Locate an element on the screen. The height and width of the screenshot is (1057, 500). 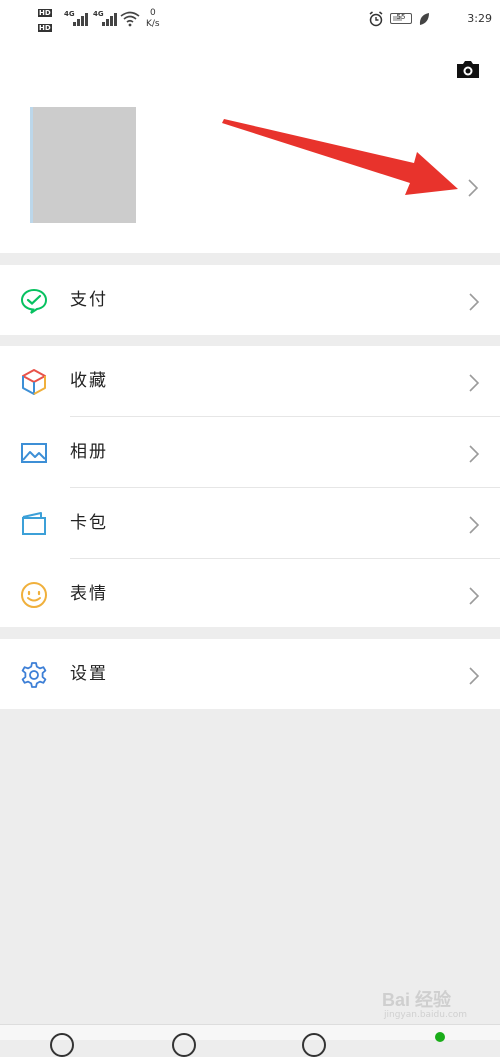
menu-item-favorites: 收藏 is located at coordinates (250, 381).